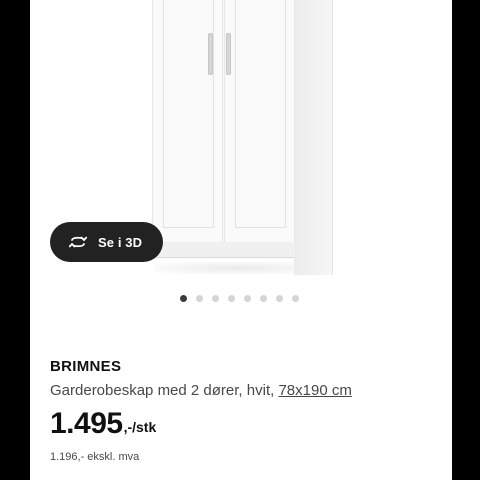 This screenshot has height=480, width=480. What do you see at coordinates (223, 250) in the screenshot?
I see `wardrobe-plinth` at bounding box center [223, 250].